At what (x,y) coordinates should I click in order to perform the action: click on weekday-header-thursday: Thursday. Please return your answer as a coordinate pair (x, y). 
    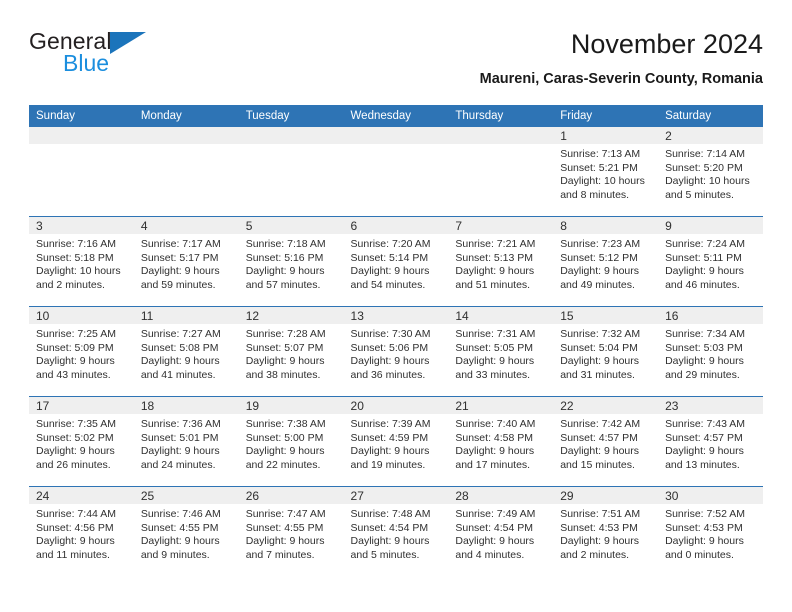
    Looking at the image, I should click on (501, 116).